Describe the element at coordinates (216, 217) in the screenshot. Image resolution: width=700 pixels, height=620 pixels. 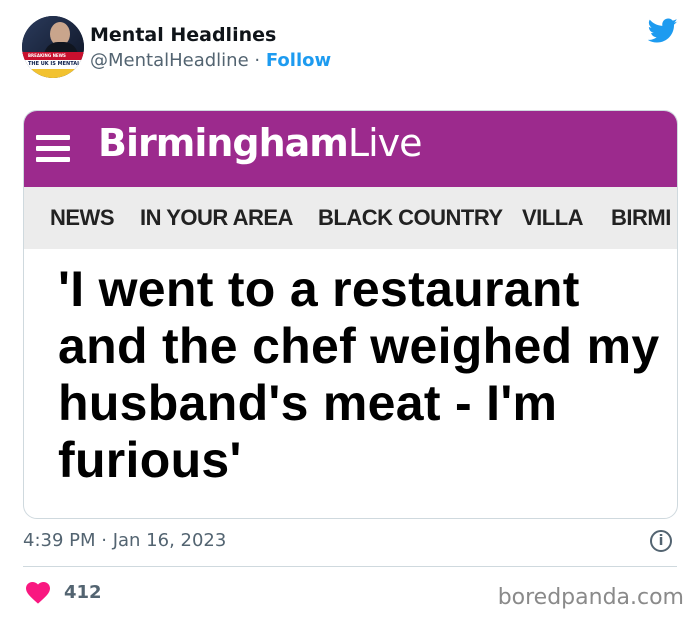
I see `nav-item-in-your-area: IN YOUR AREA` at that location.